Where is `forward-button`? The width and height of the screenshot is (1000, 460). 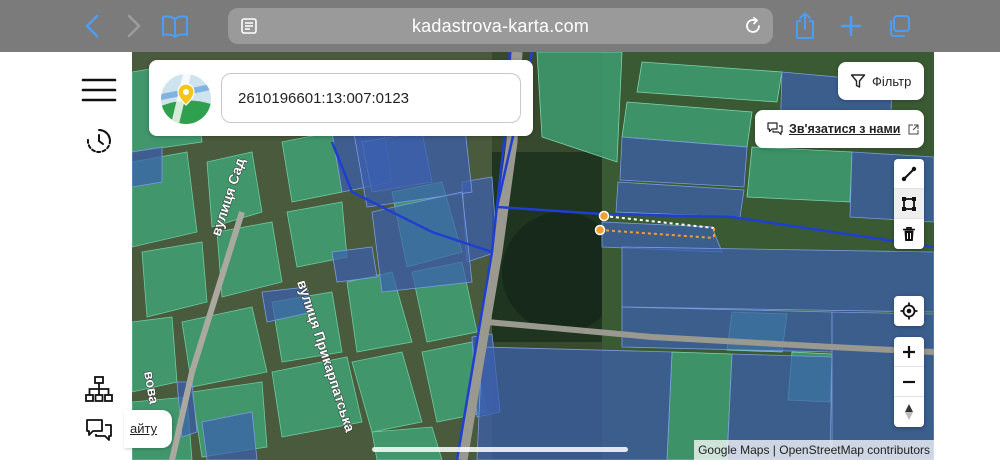 forward-button is located at coordinates (133, 26).